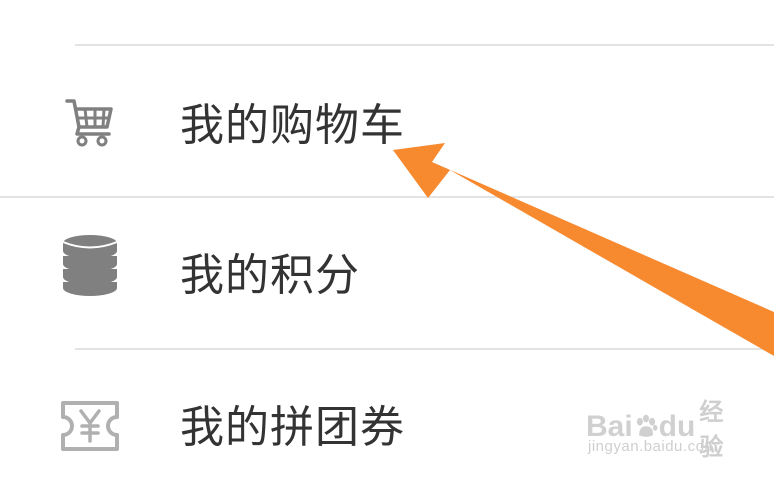  I want to click on coins-stack-icon, so click(90, 266).